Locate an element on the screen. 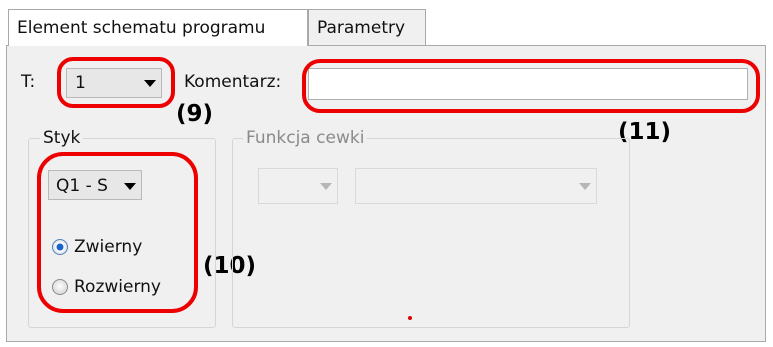 The image size is (773, 347). highlight-comment-input is located at coordinates (531, 86).